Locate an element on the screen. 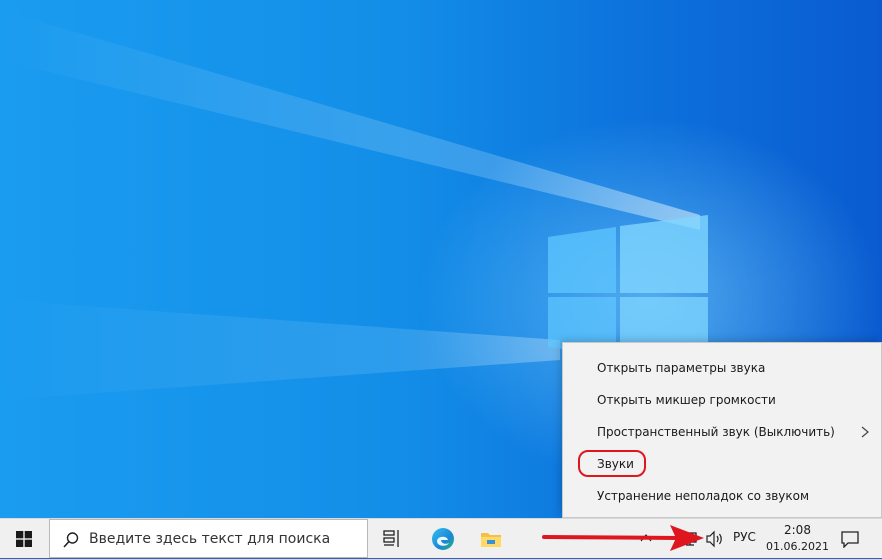 This screenshot has width=882, height=559. menu-item-label: Открыть микшер громкости is located at coordinates (686, 400).